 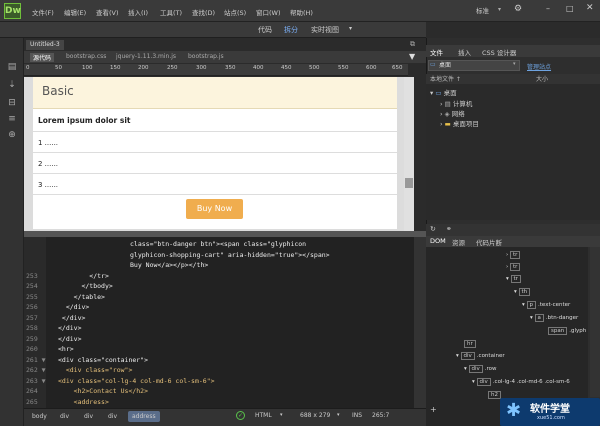 What do you see at coordinates (433, 229) in the screenshot?
I see `refresh-icon: ↻` at bounding box center [433, 229].